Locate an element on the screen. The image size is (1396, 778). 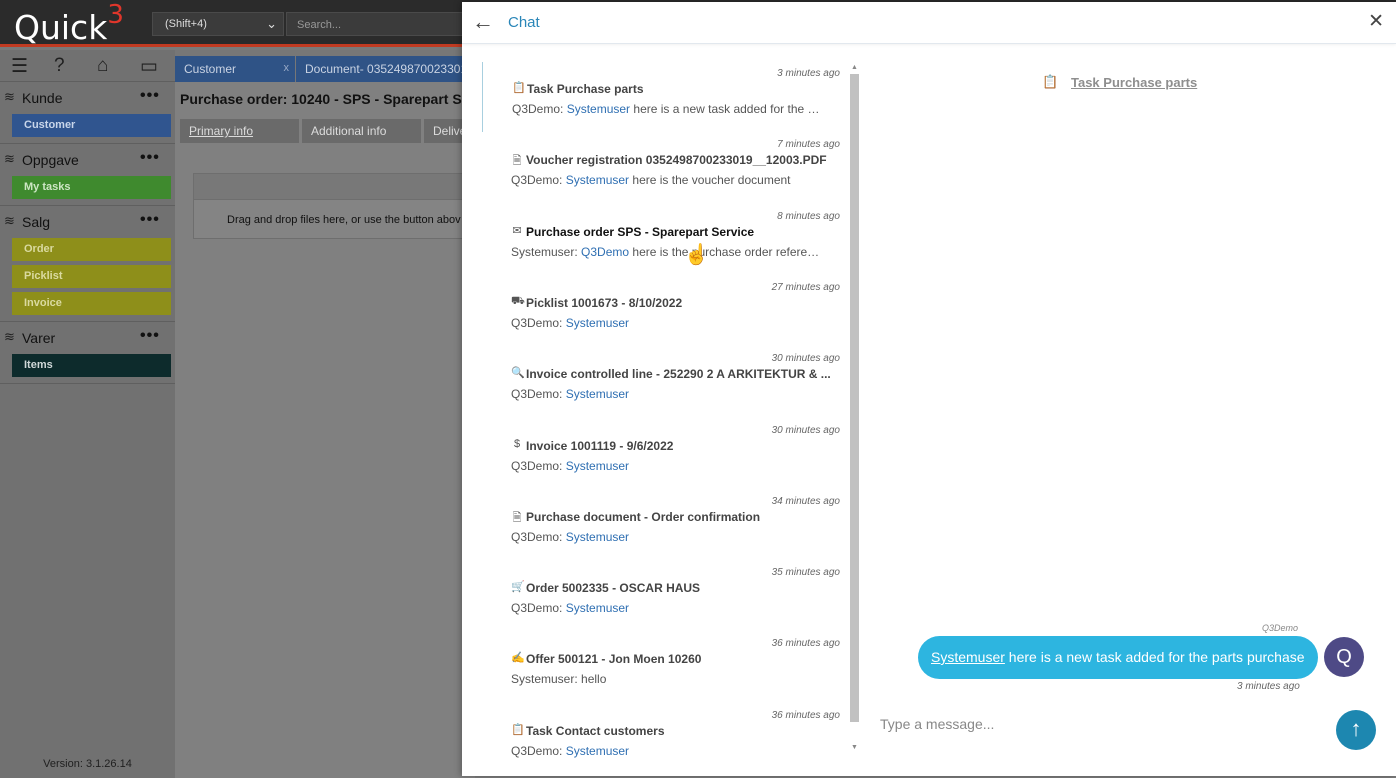
conversation-preview: Q3Demo: Systemuser is located at coordinates (570, 323).